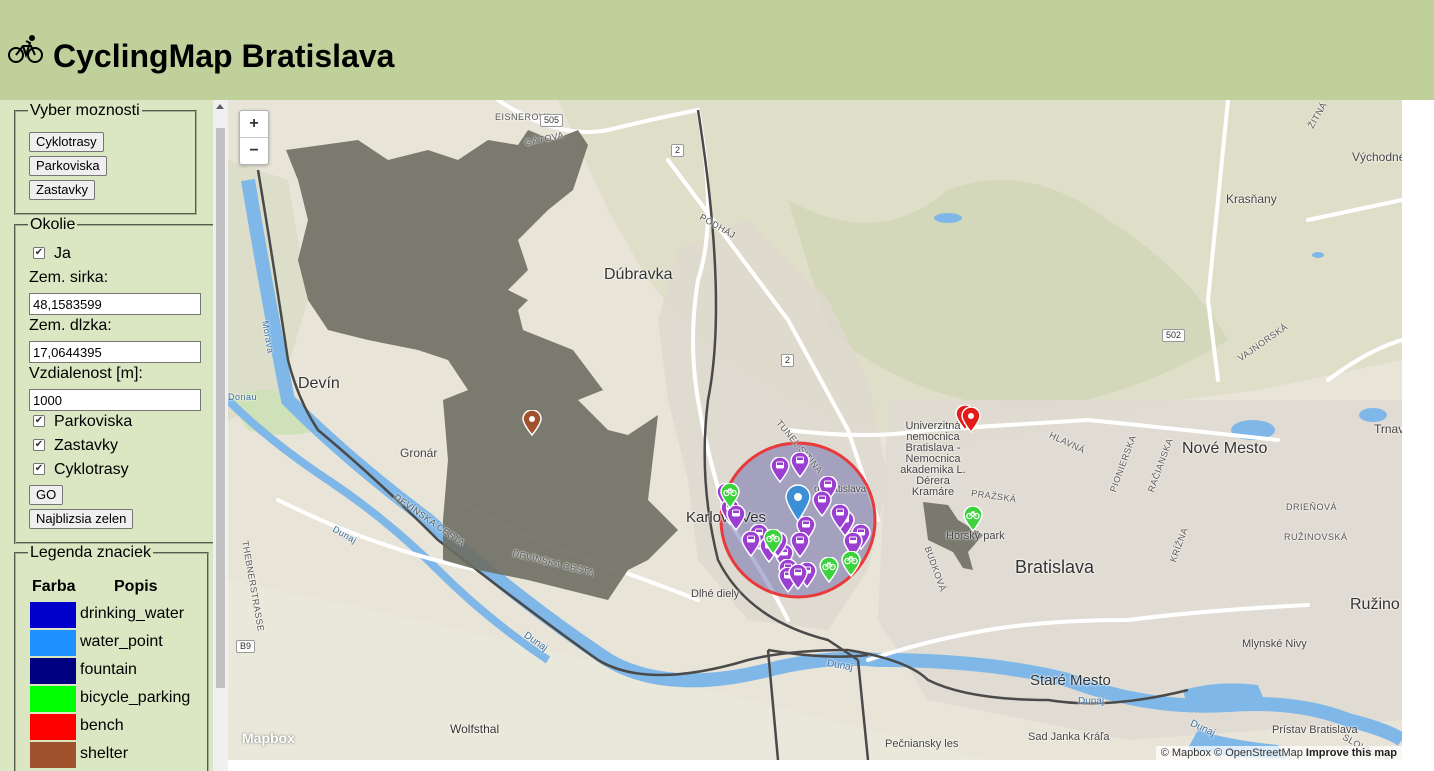 This screenshot has height=771, width=1434. I want to click on map-label-gronar: Gronár, so click(419, 453).